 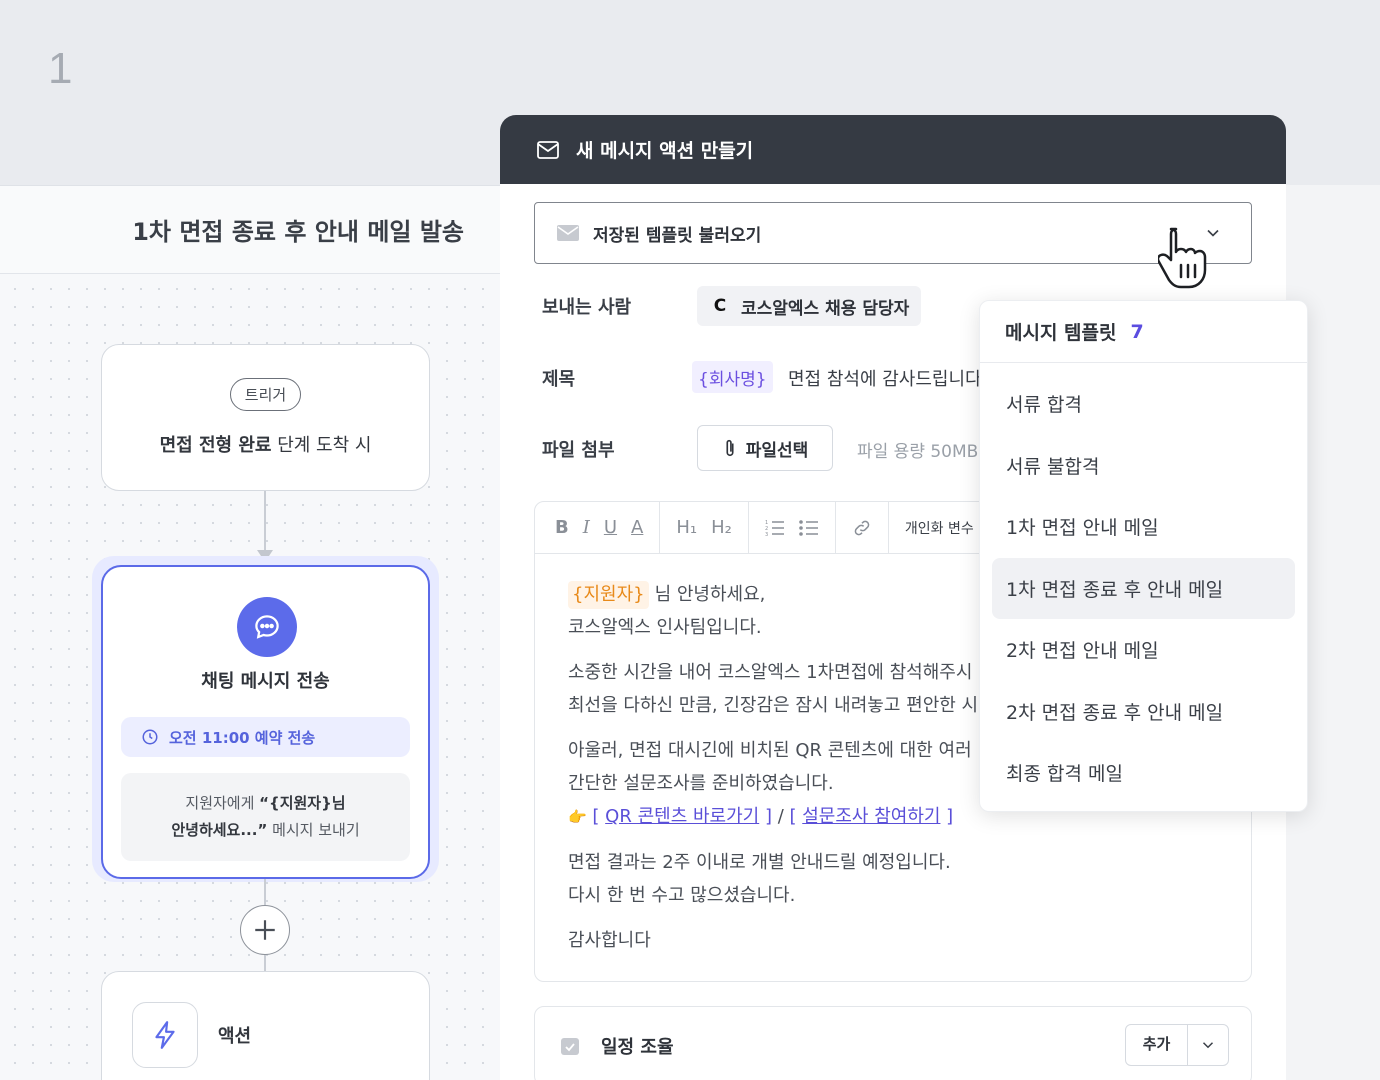 I want to click on body-paragraph-4-line-2: 다시 한 번 수고 많으셨습니다., so click(x=682, y=895).